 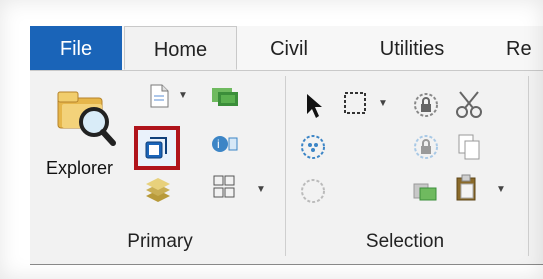 What do you see at coordinates (173, 97) in the screenshot?
I see `new-file-button: ▼` at bounding box center [173, 97].